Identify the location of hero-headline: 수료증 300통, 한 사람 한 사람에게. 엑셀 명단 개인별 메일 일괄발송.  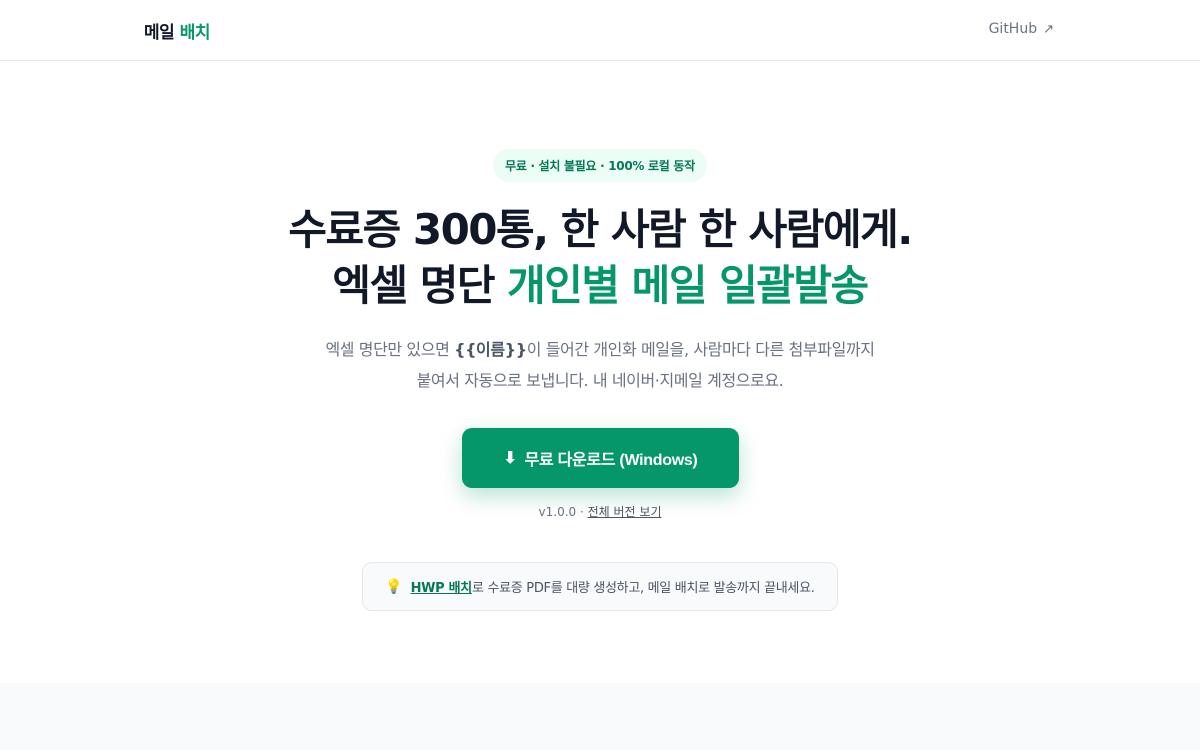
(600, 258).